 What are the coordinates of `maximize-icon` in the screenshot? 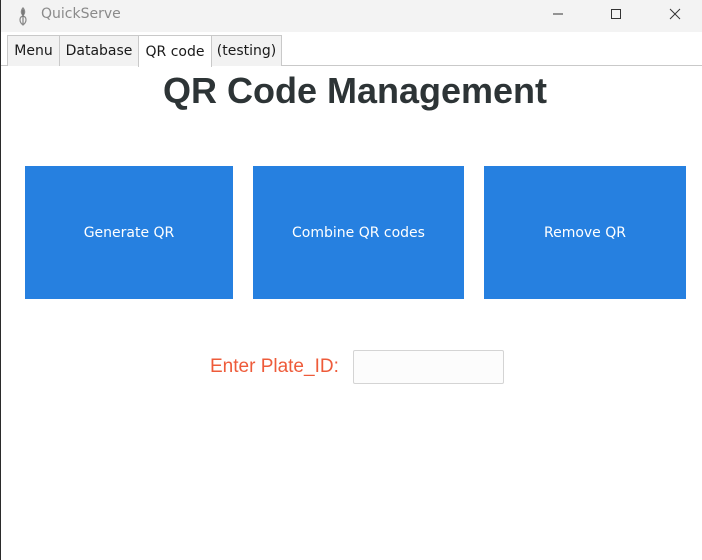 It's located at (616, 16).